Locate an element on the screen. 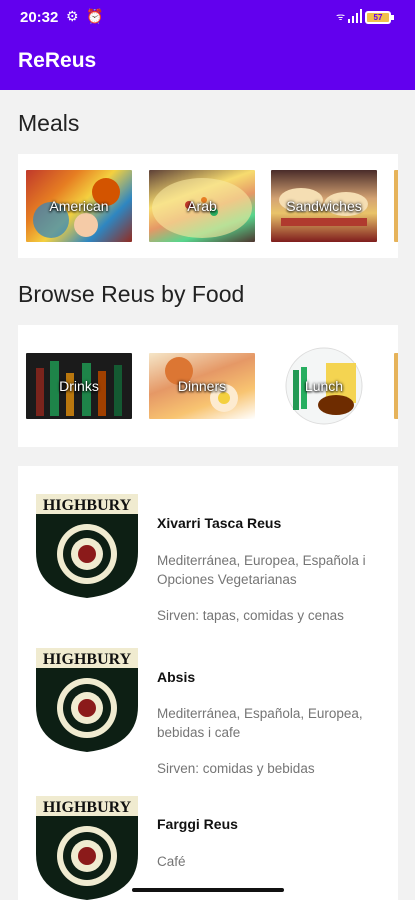 This screenshot has height=900, width=415. meal-tile-partial is located at coordinates (396, 206).